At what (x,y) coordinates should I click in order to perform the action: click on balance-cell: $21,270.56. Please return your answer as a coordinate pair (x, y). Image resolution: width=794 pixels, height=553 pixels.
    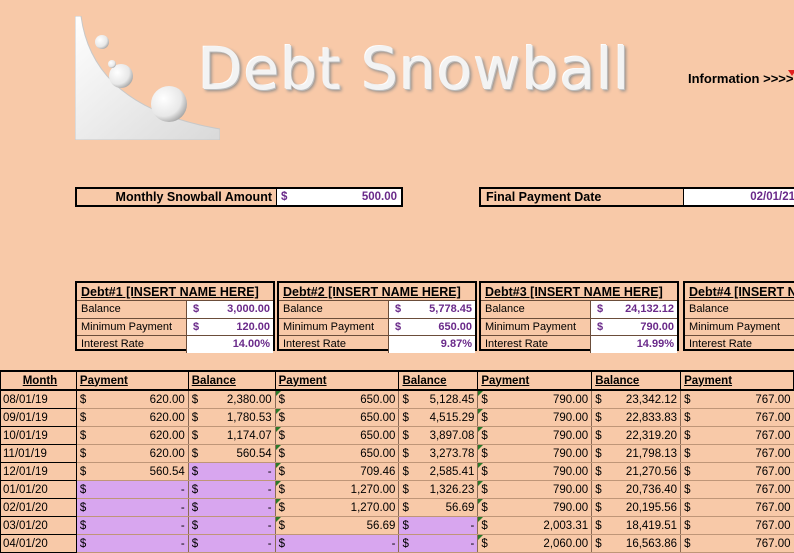
    Looking at the image, I should click on (636, 471).